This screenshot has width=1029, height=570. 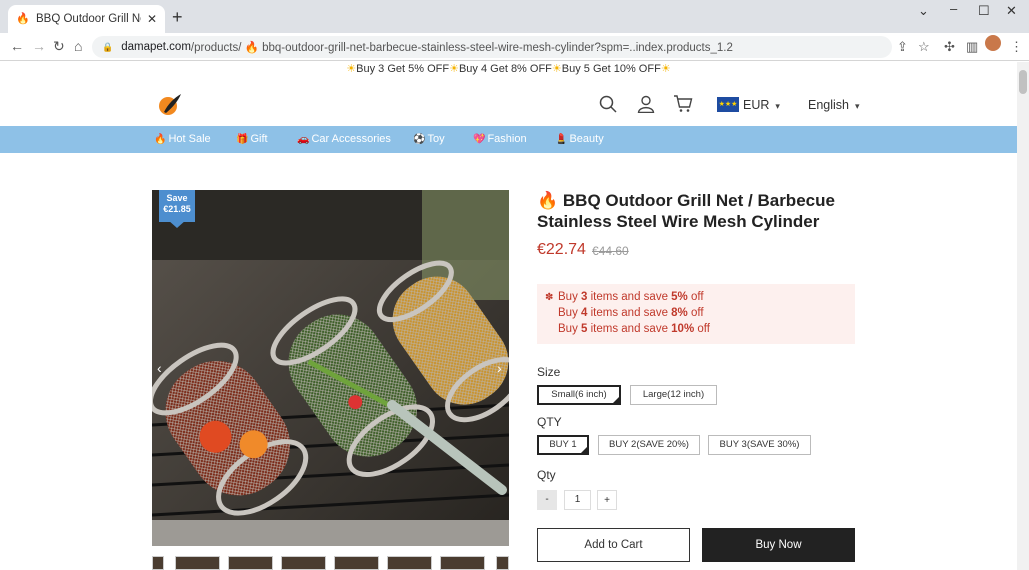 What do you see at coordinates (613, 545) in the screenshot?
I see `add-to-cart-button: Add to Cart` at bounding box center [613, 545].